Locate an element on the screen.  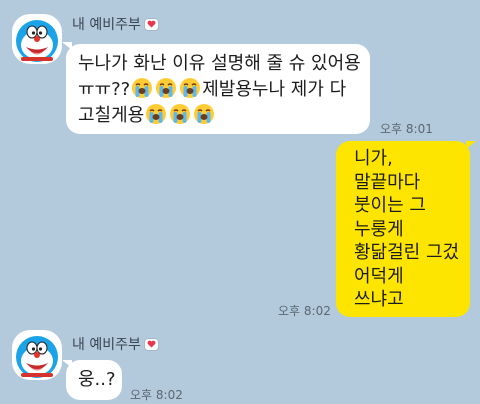
message-text-line: 붓이는 그 is located at coordinates (390, 205).